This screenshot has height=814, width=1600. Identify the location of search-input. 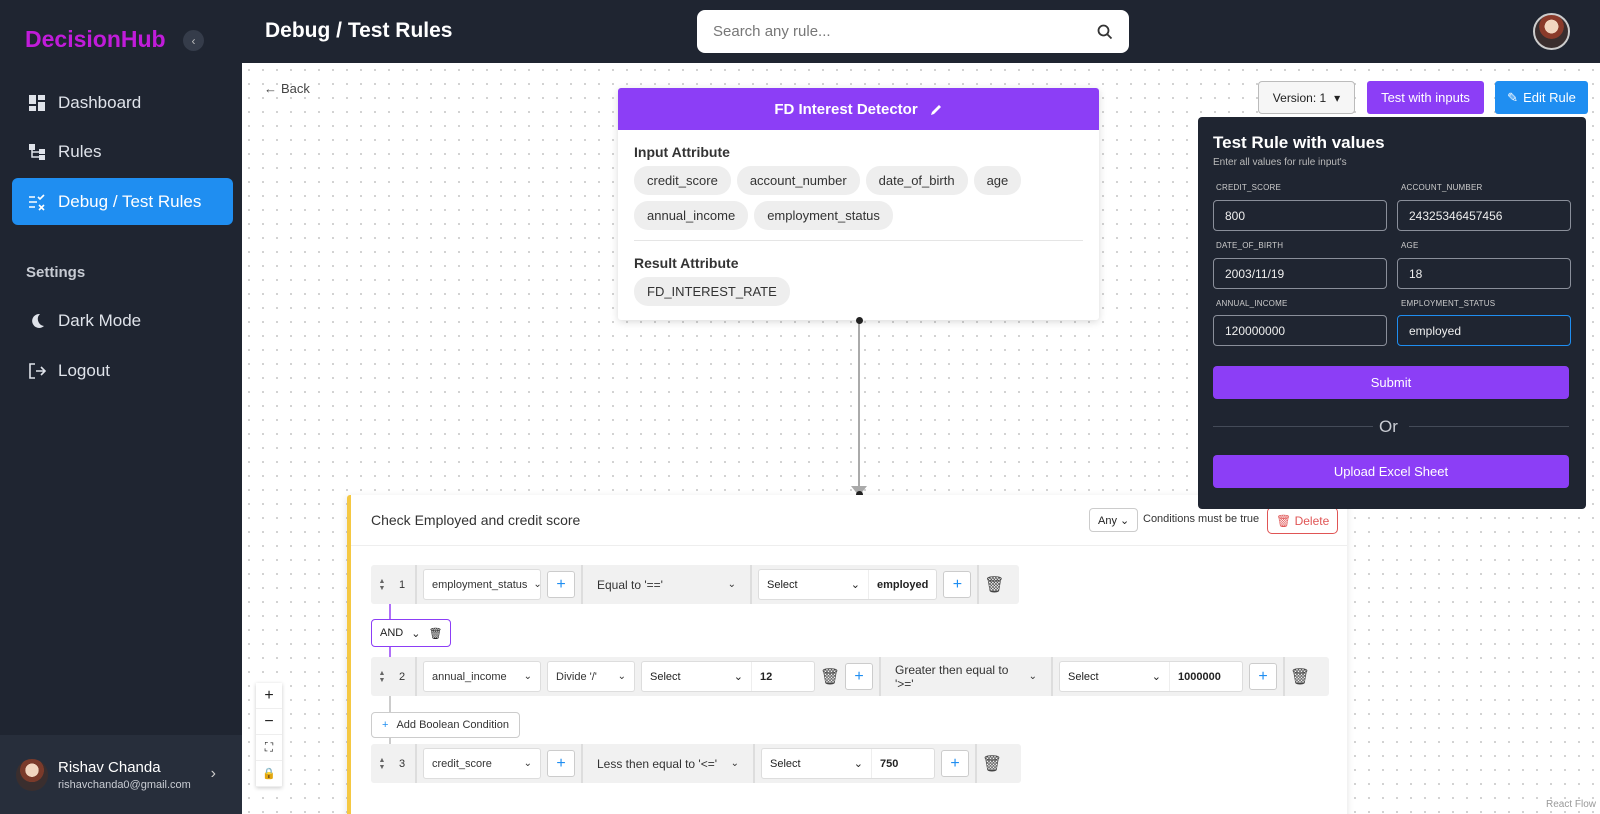
(905, 31).